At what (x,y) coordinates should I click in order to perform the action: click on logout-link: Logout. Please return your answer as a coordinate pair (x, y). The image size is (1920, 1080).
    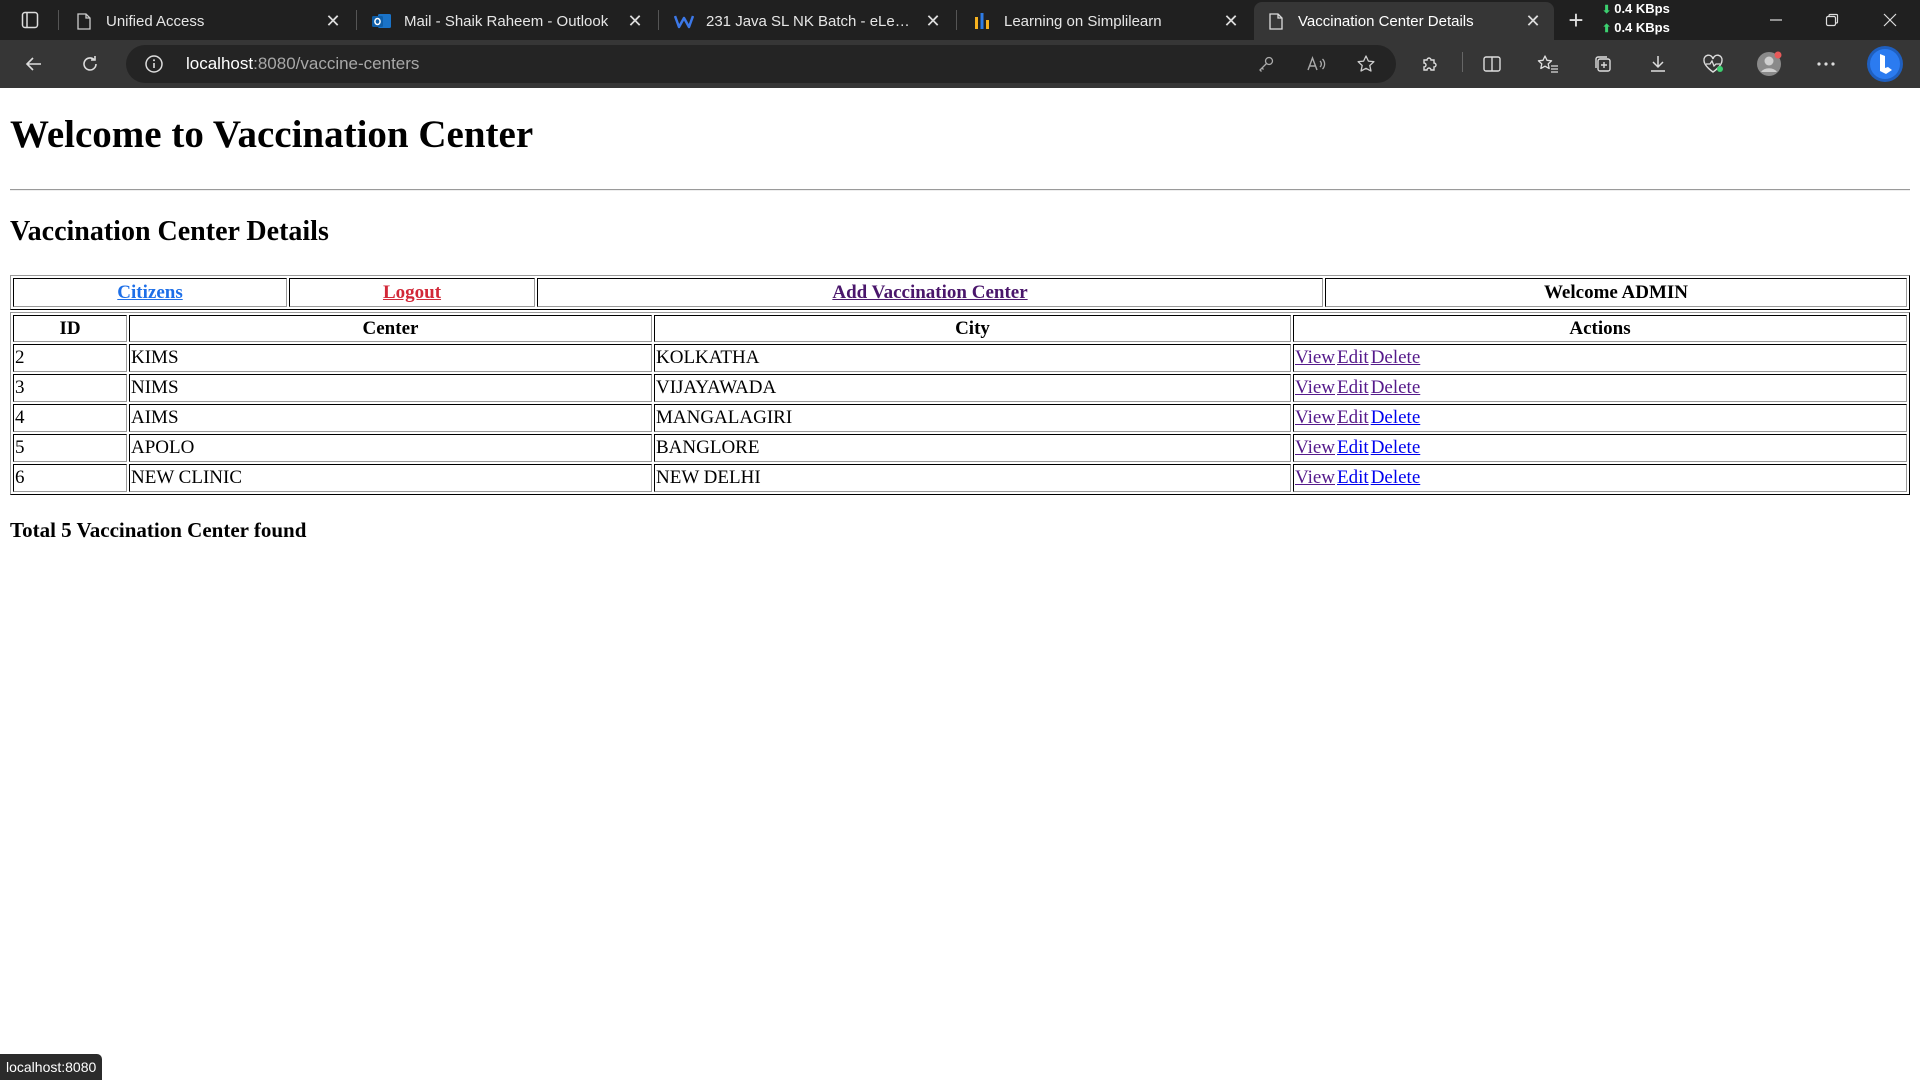
    Looking at the image, I should click on (412, 292).